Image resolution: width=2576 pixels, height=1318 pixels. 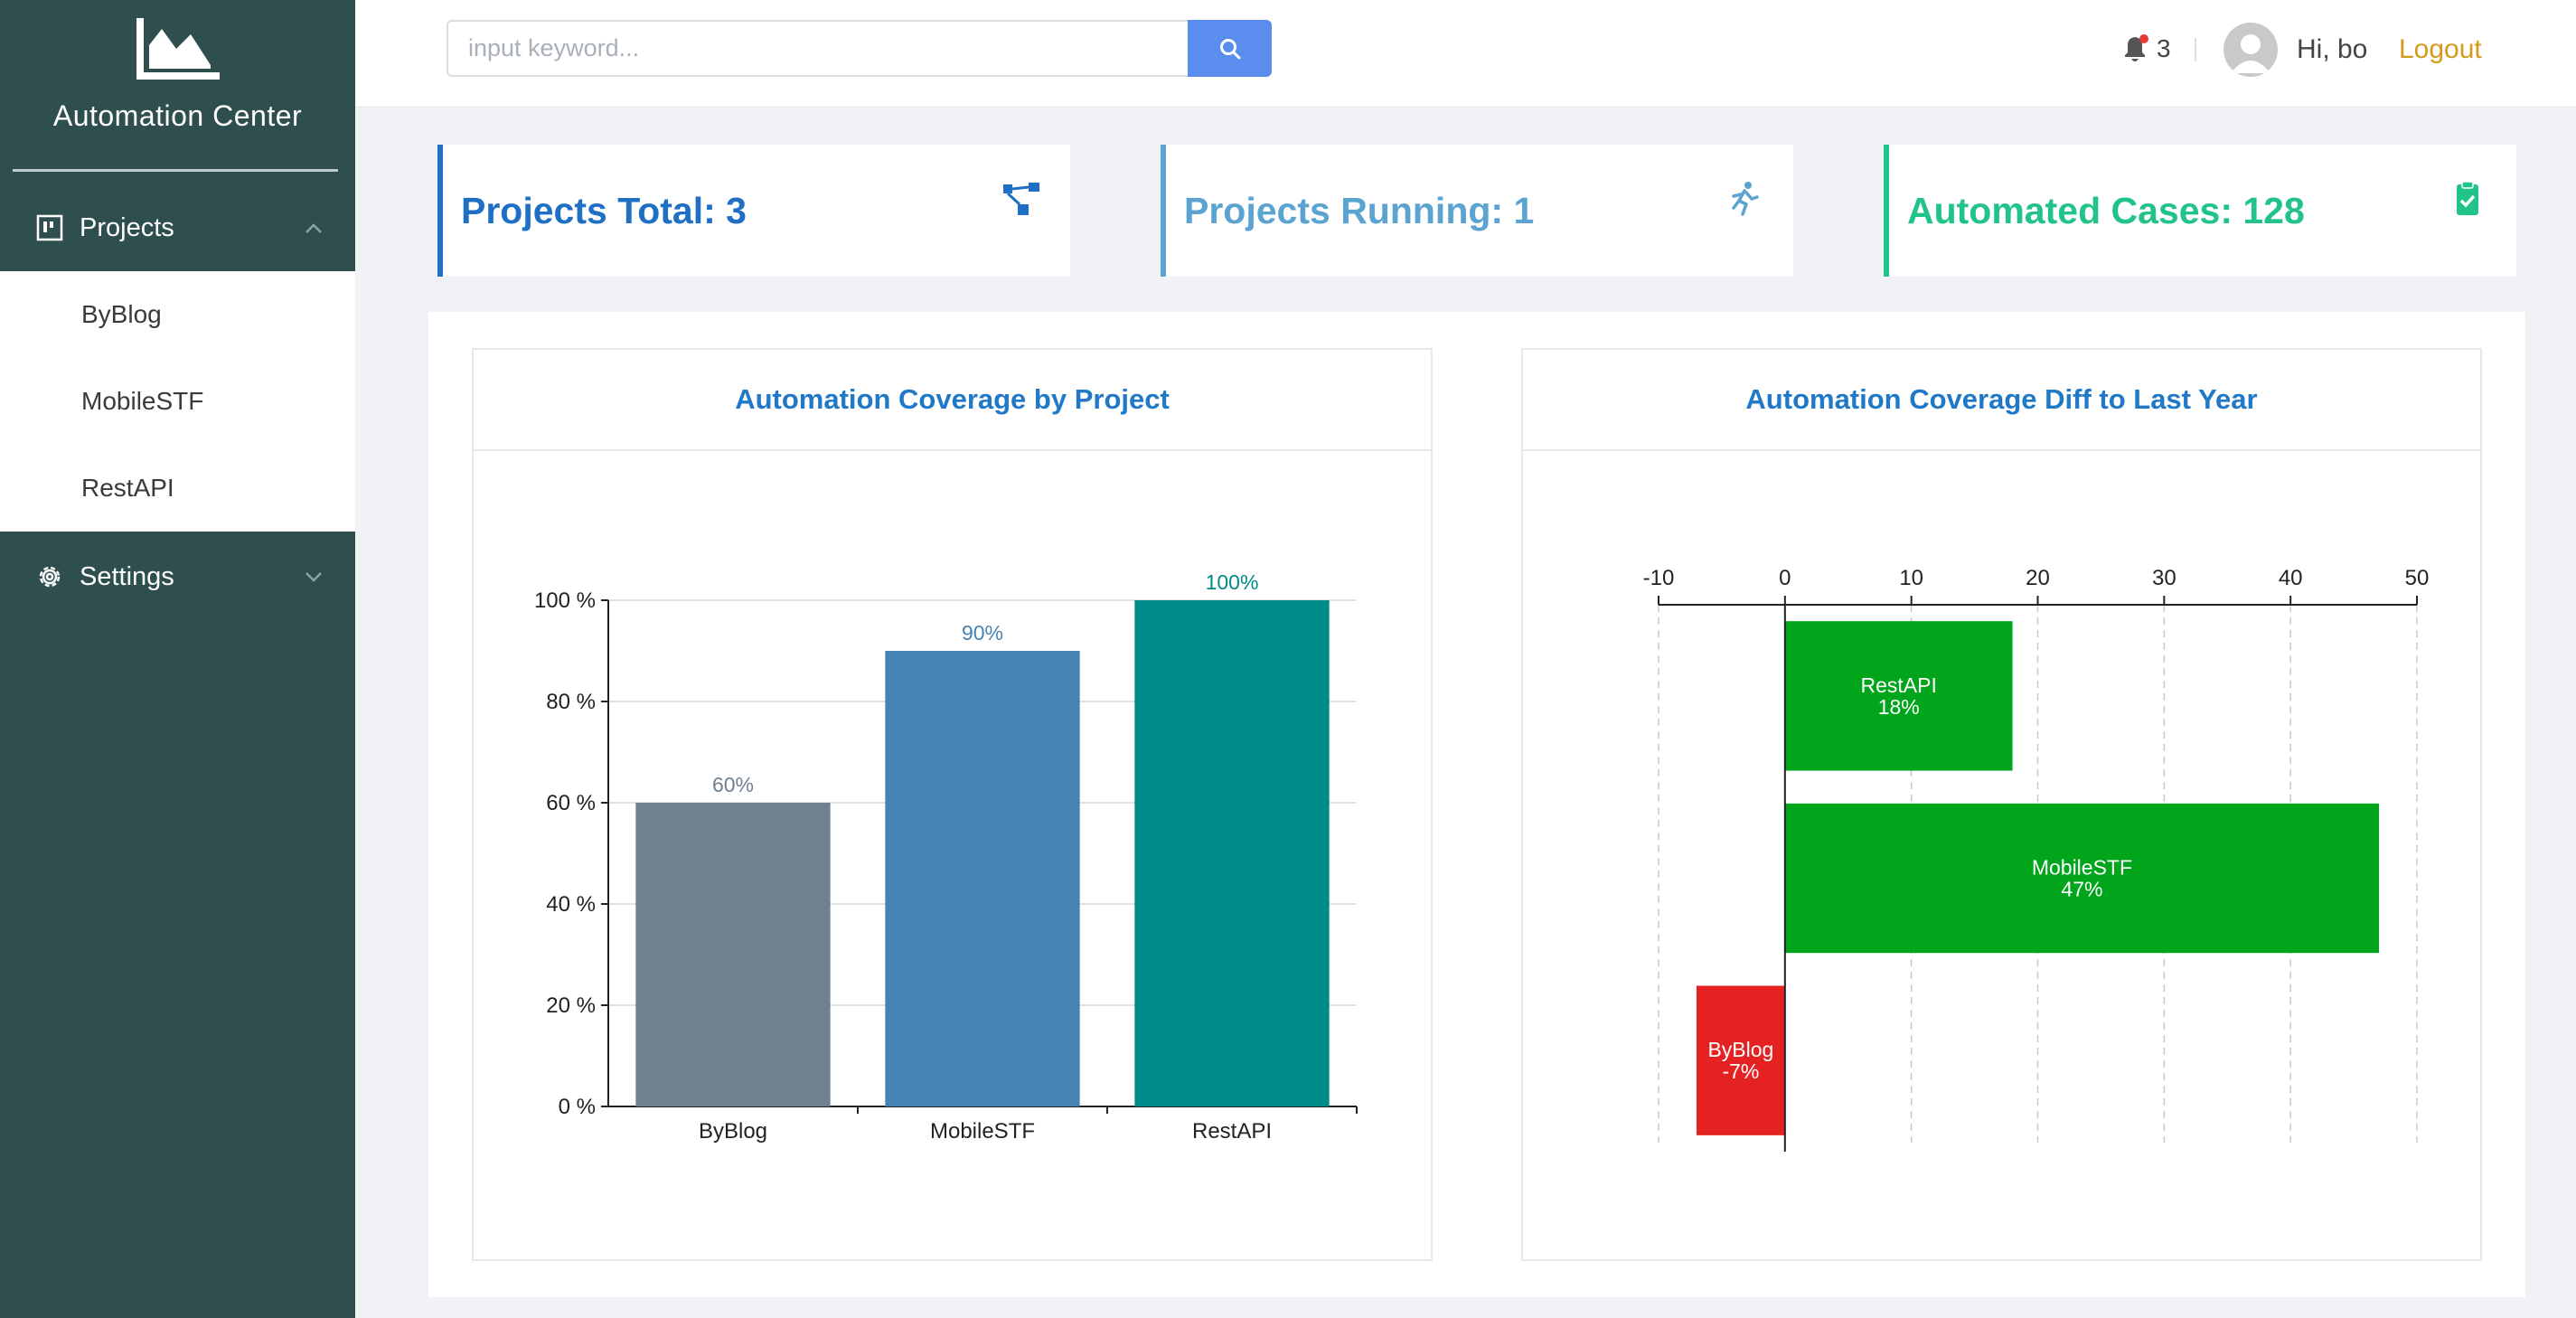 I want to click on chevron-up-icon, so click(x=314, y=228).